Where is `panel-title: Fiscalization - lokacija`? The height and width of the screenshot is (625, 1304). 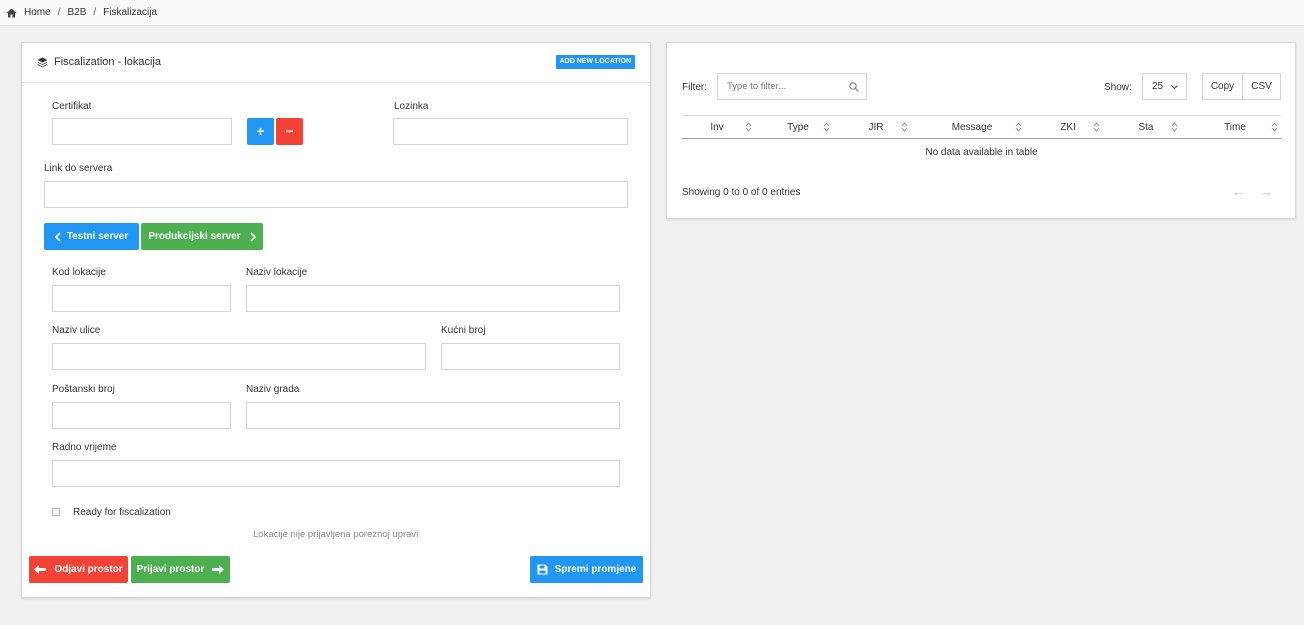 panel-title: Fiscalization - lokacija is located at coordinates (99, 62).